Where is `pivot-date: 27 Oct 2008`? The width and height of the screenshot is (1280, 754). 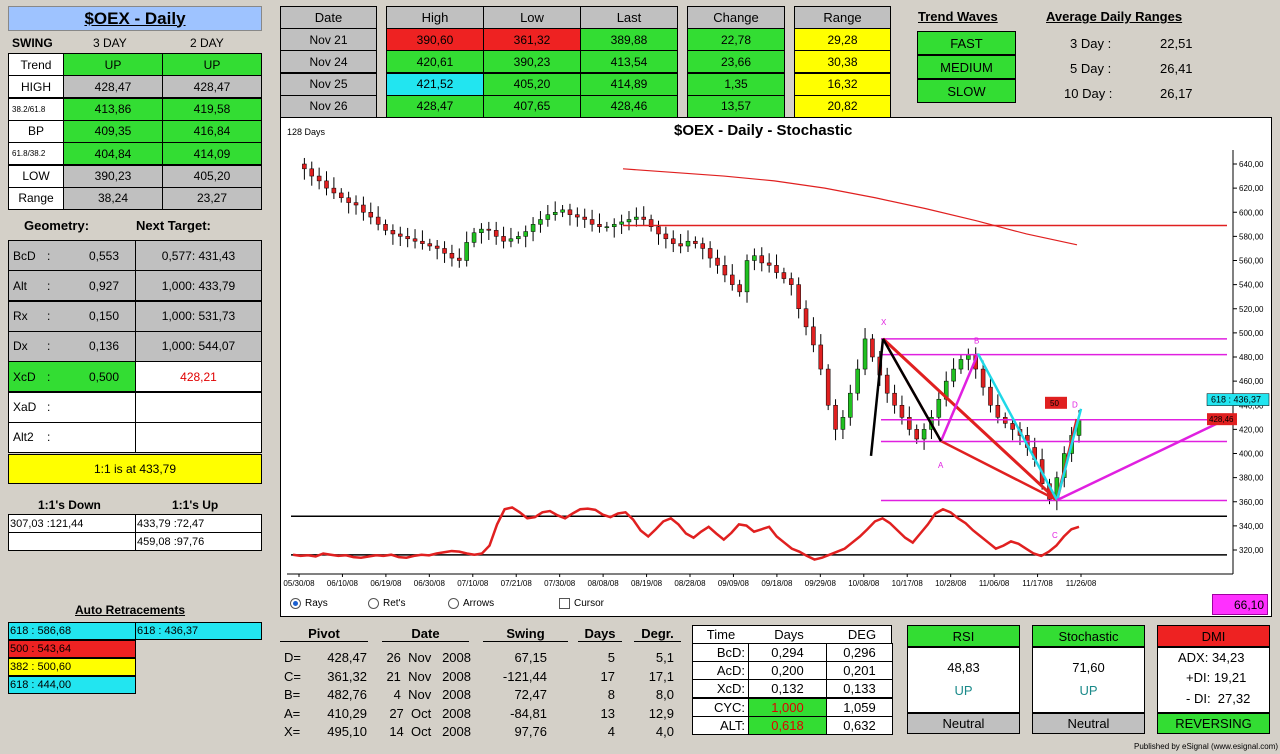
pivot-date: 27 Oct 2008 is located at coordinates (430, 713).